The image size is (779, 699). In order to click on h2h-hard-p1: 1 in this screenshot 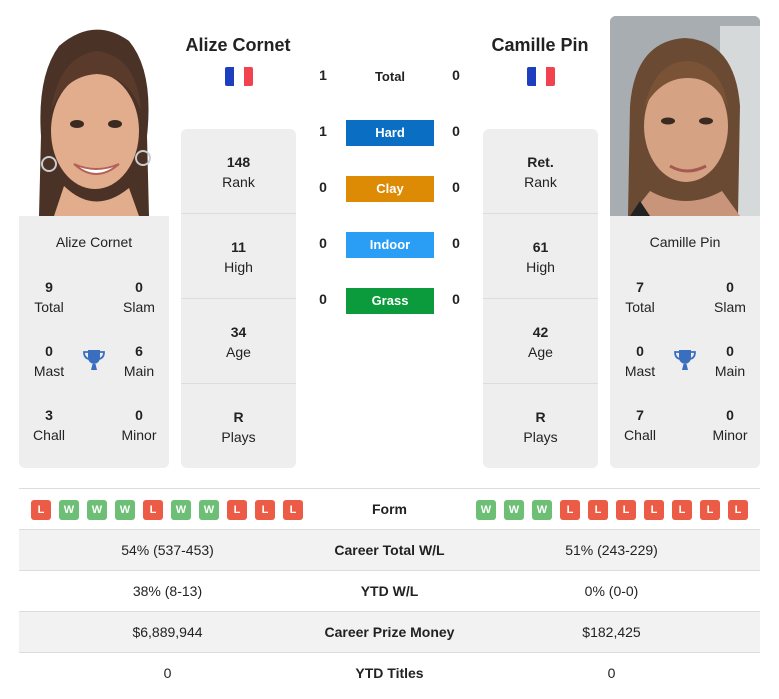, I will do `click(323, 131)`.